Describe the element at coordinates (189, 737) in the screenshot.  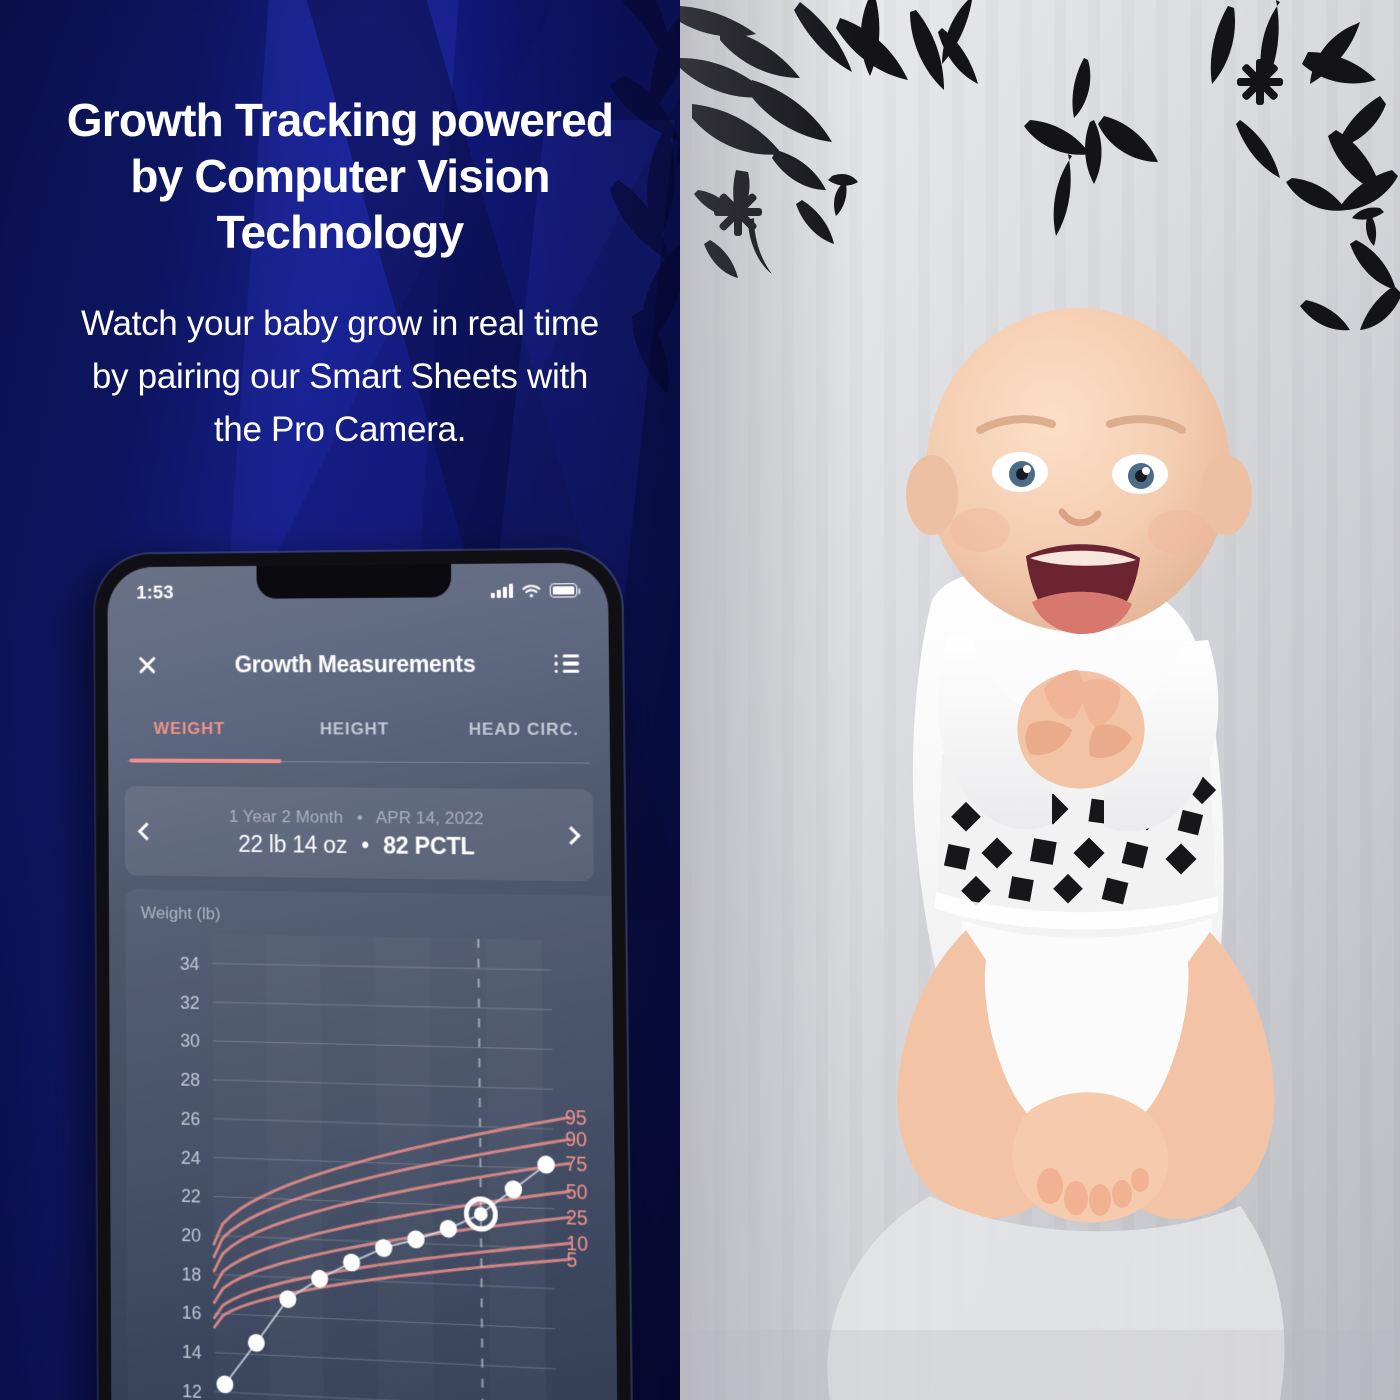
I see `tab-weight: WEIGHT` at that location.